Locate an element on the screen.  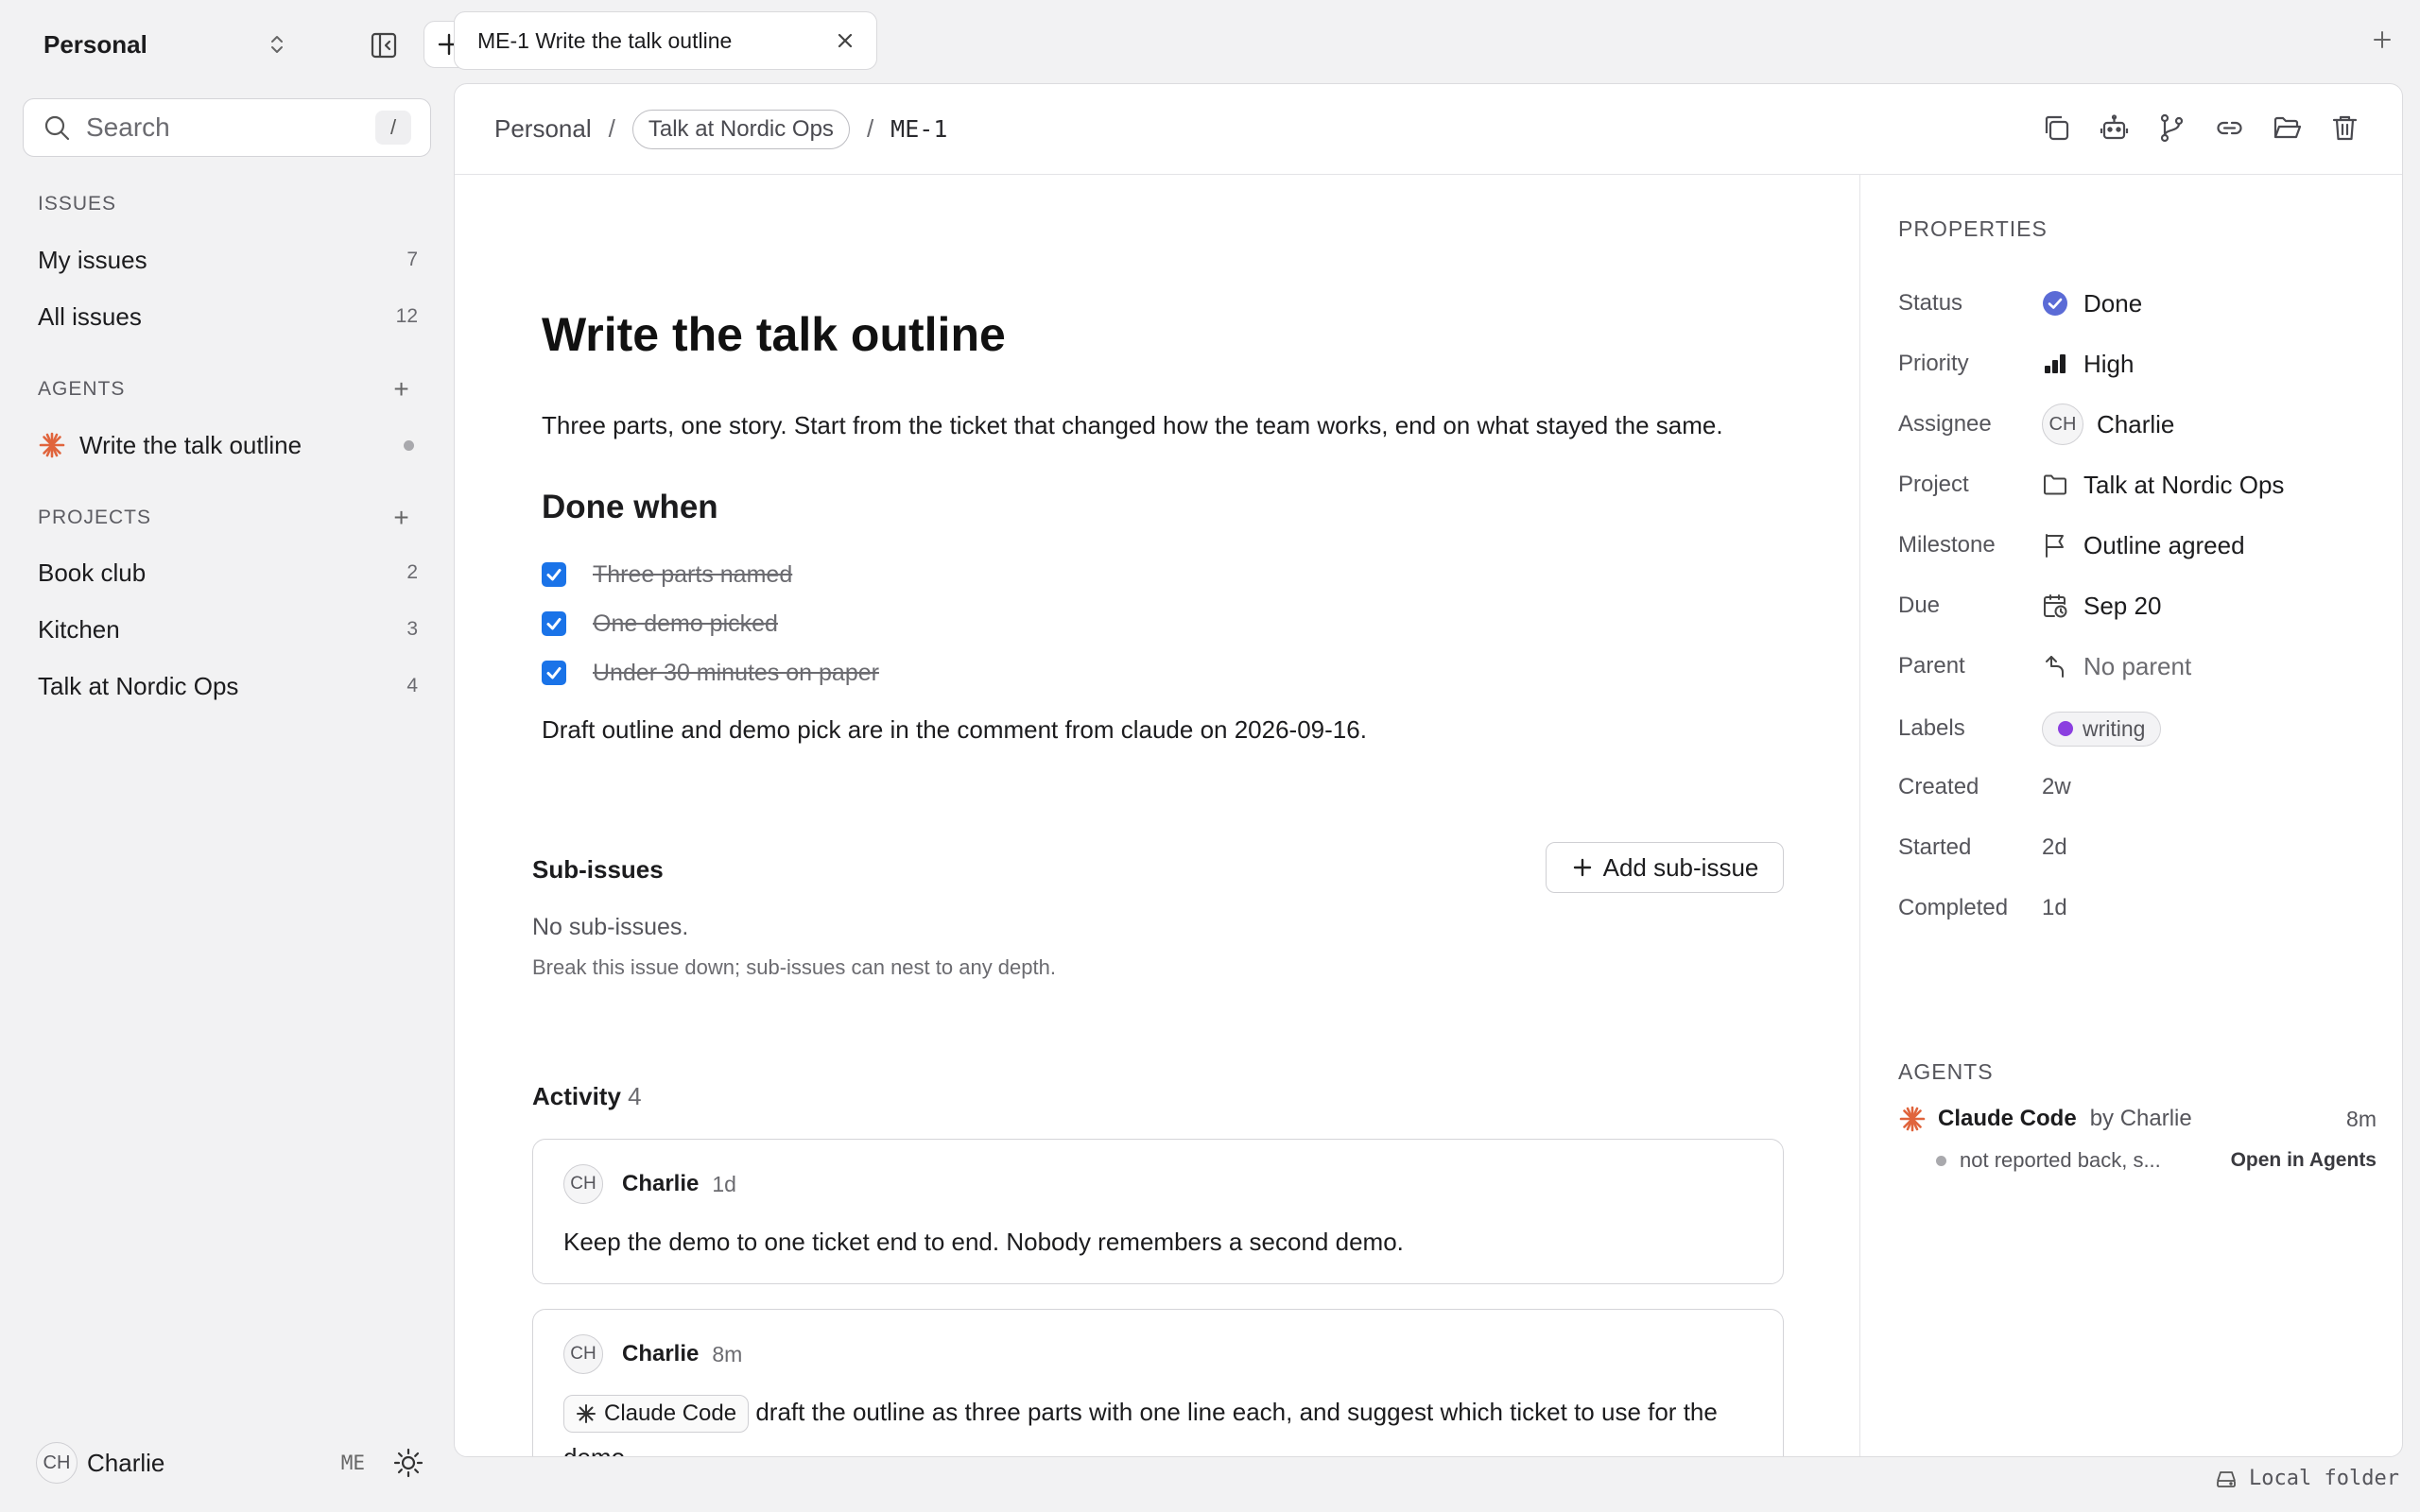
sidebar-item-agent: Write the talk outline is located at coordinates (228, 445).